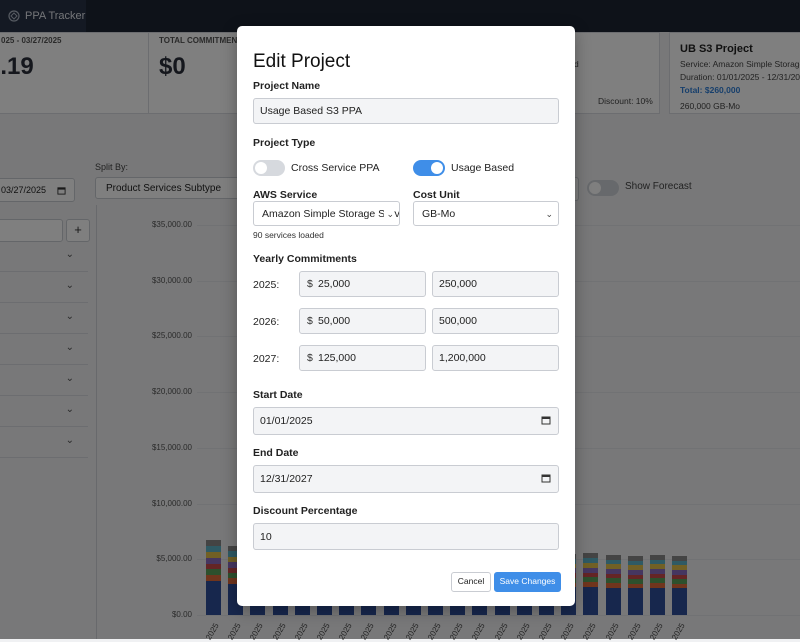  I want to click on aws-service-select: Amazon Simple Storage Service ⌄, so click(326, 213).